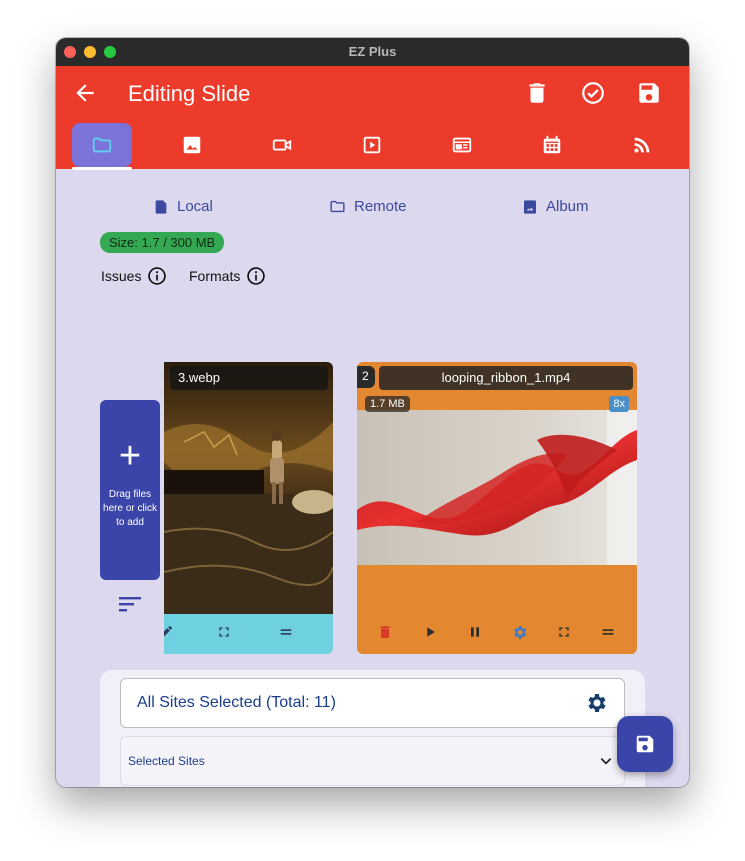 The width and height of the screenshot is (745, 861). I want to click on calendar-icon, so click(552, 144).